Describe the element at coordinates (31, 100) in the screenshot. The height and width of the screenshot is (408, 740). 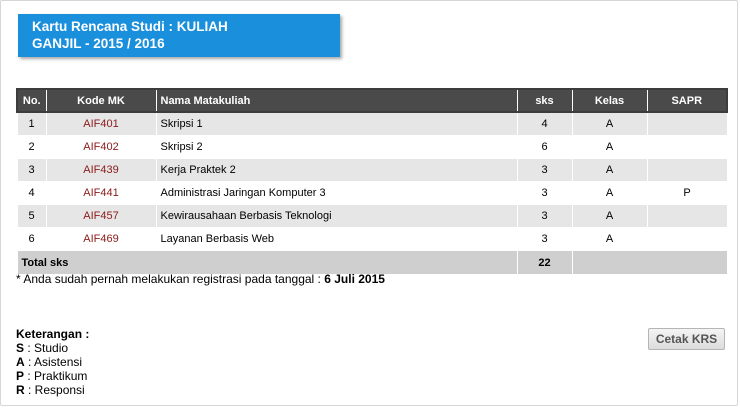
I see `column-header-no: No.` at that location.